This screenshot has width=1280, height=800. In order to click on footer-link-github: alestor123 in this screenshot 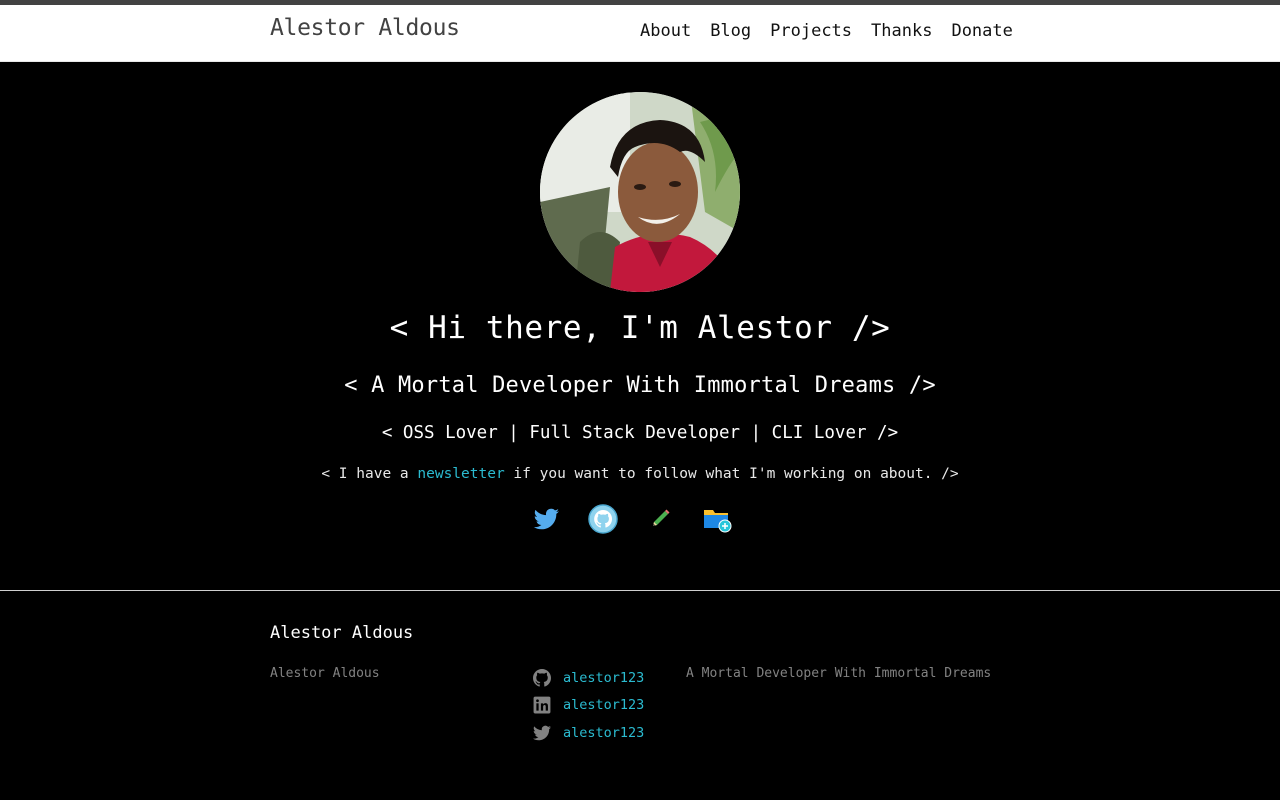, I will do `click(588, 678)`.